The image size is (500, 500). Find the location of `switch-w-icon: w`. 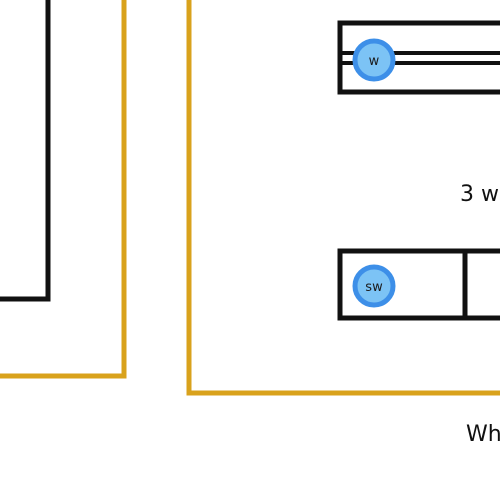

switch-w-icon: w is located at coordinates (374, 60).